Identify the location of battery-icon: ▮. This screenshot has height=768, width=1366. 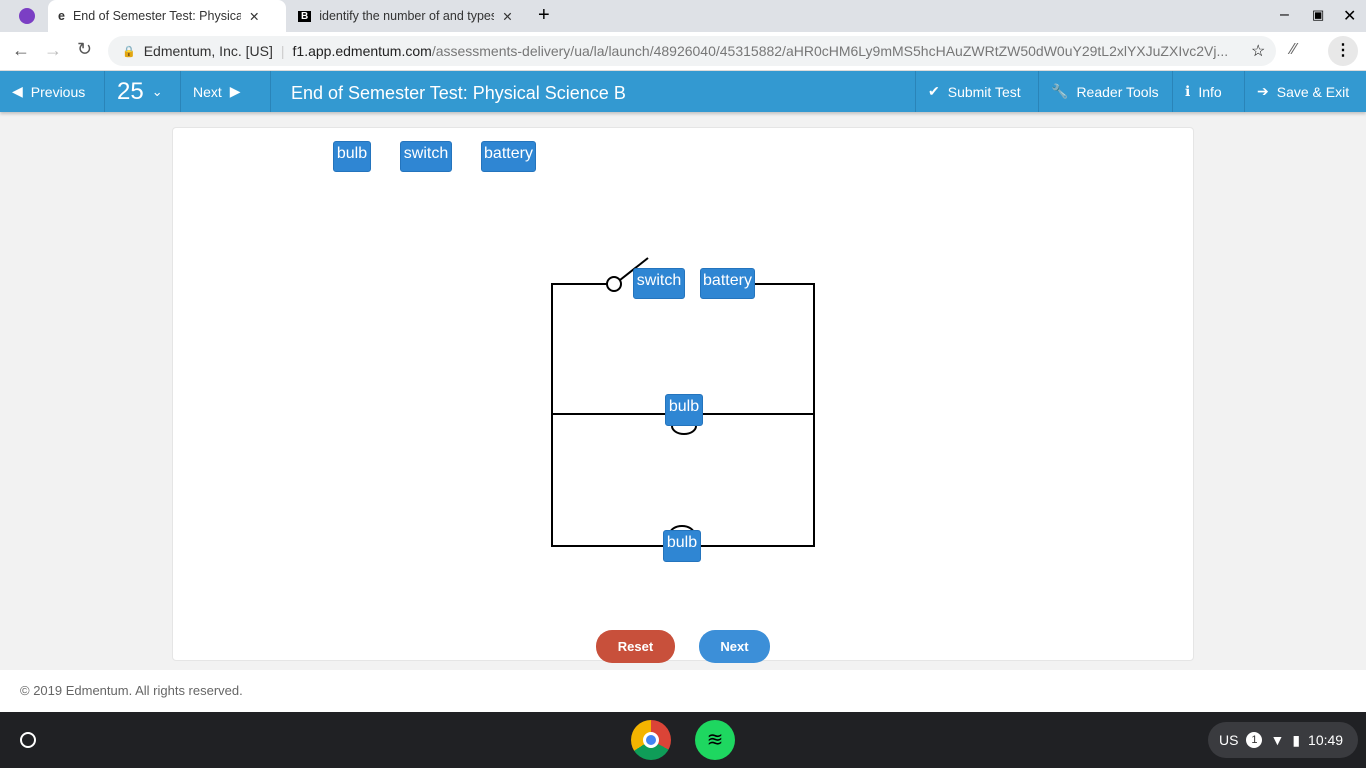
(1296, 739).